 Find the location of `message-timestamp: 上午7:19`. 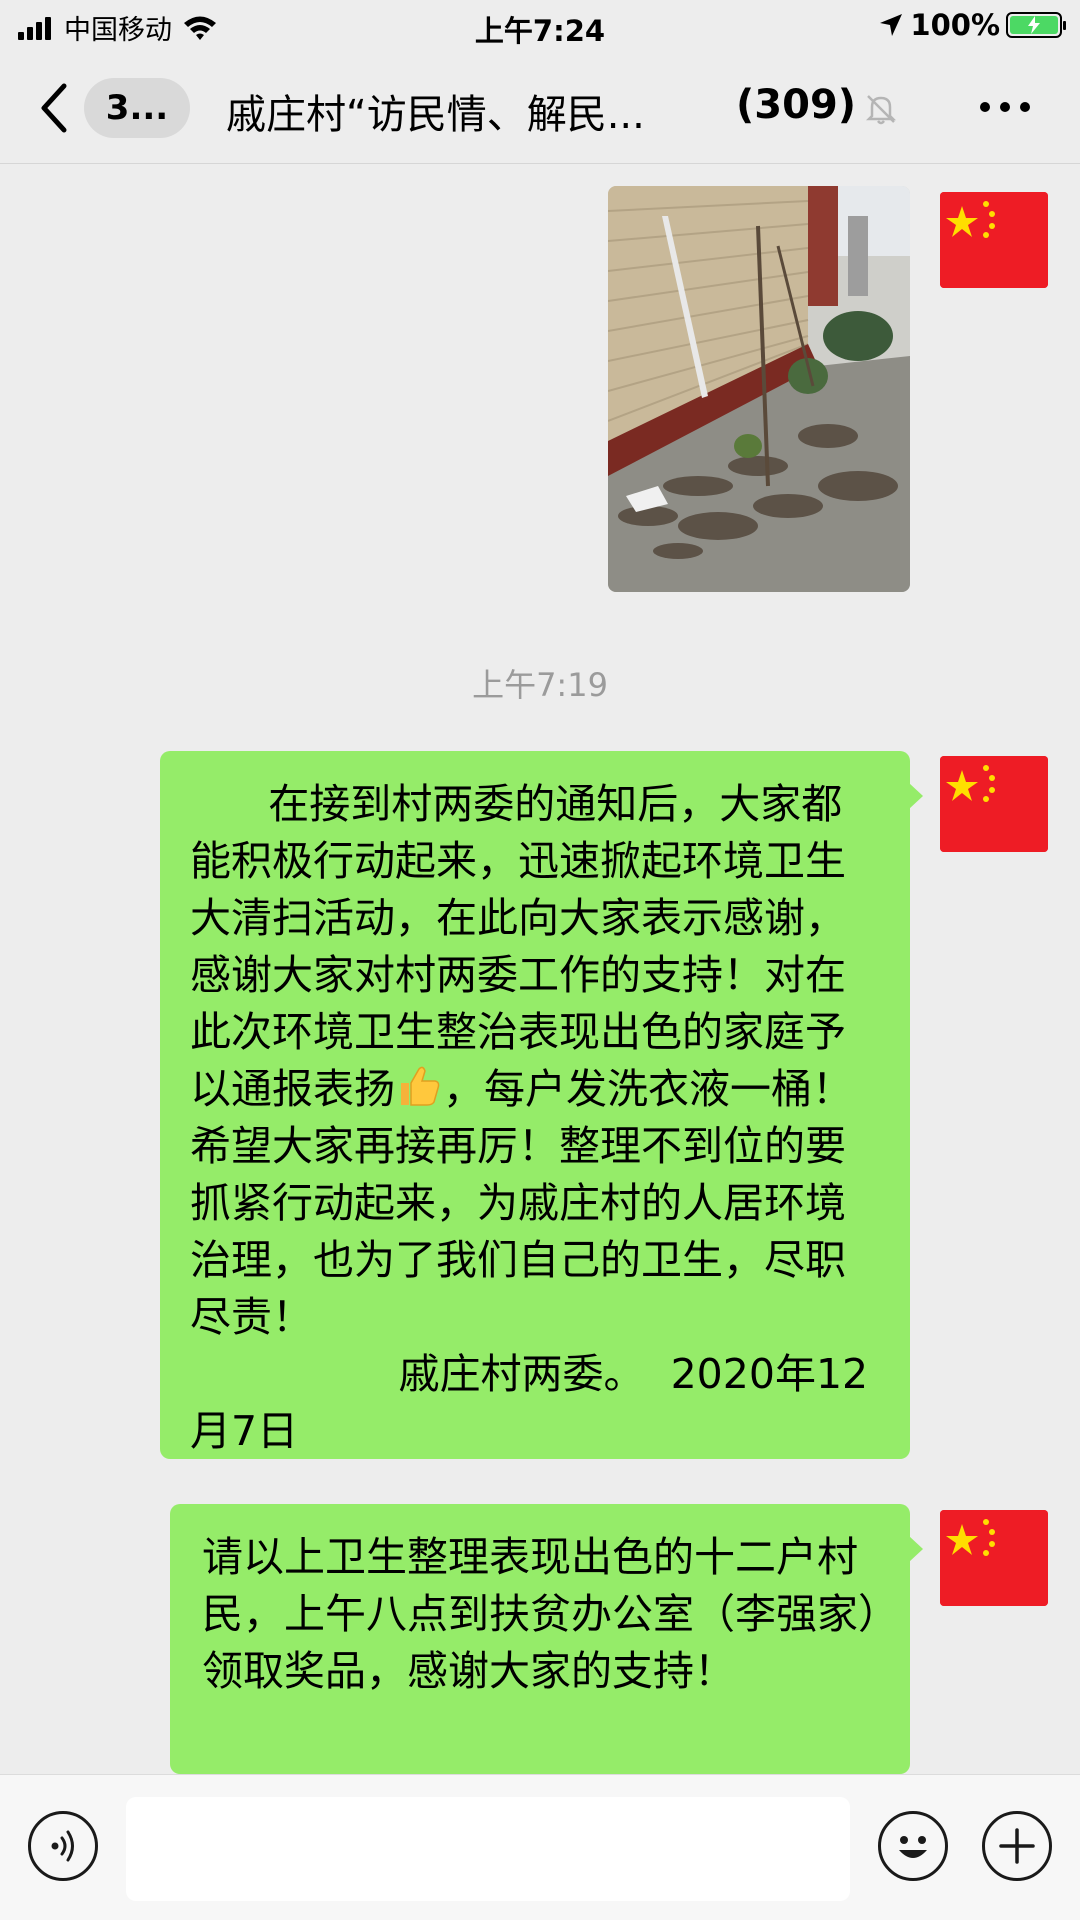

message-timestamp: 上午7:19 is located at coordinates (540, 685).